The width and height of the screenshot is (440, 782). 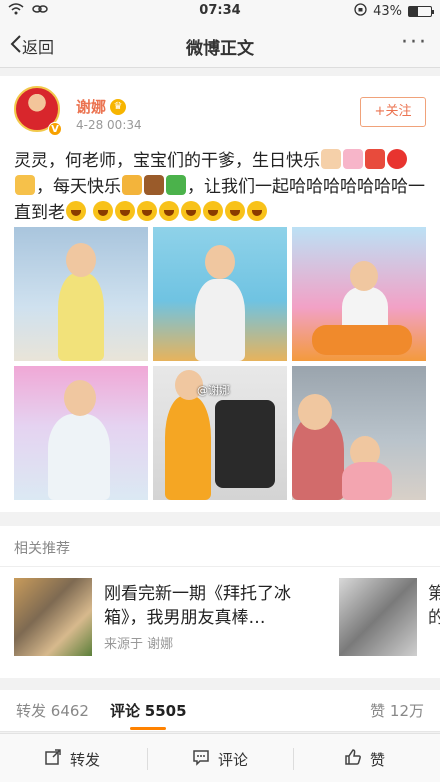 I want to click on battery-icon, so click(x=421, y=11).